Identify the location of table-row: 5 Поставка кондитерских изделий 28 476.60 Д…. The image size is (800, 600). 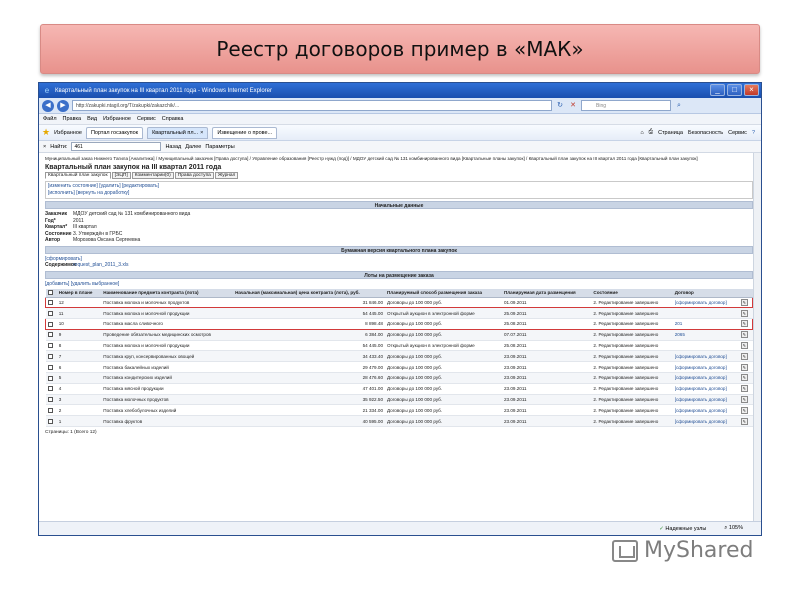
(399, 378).